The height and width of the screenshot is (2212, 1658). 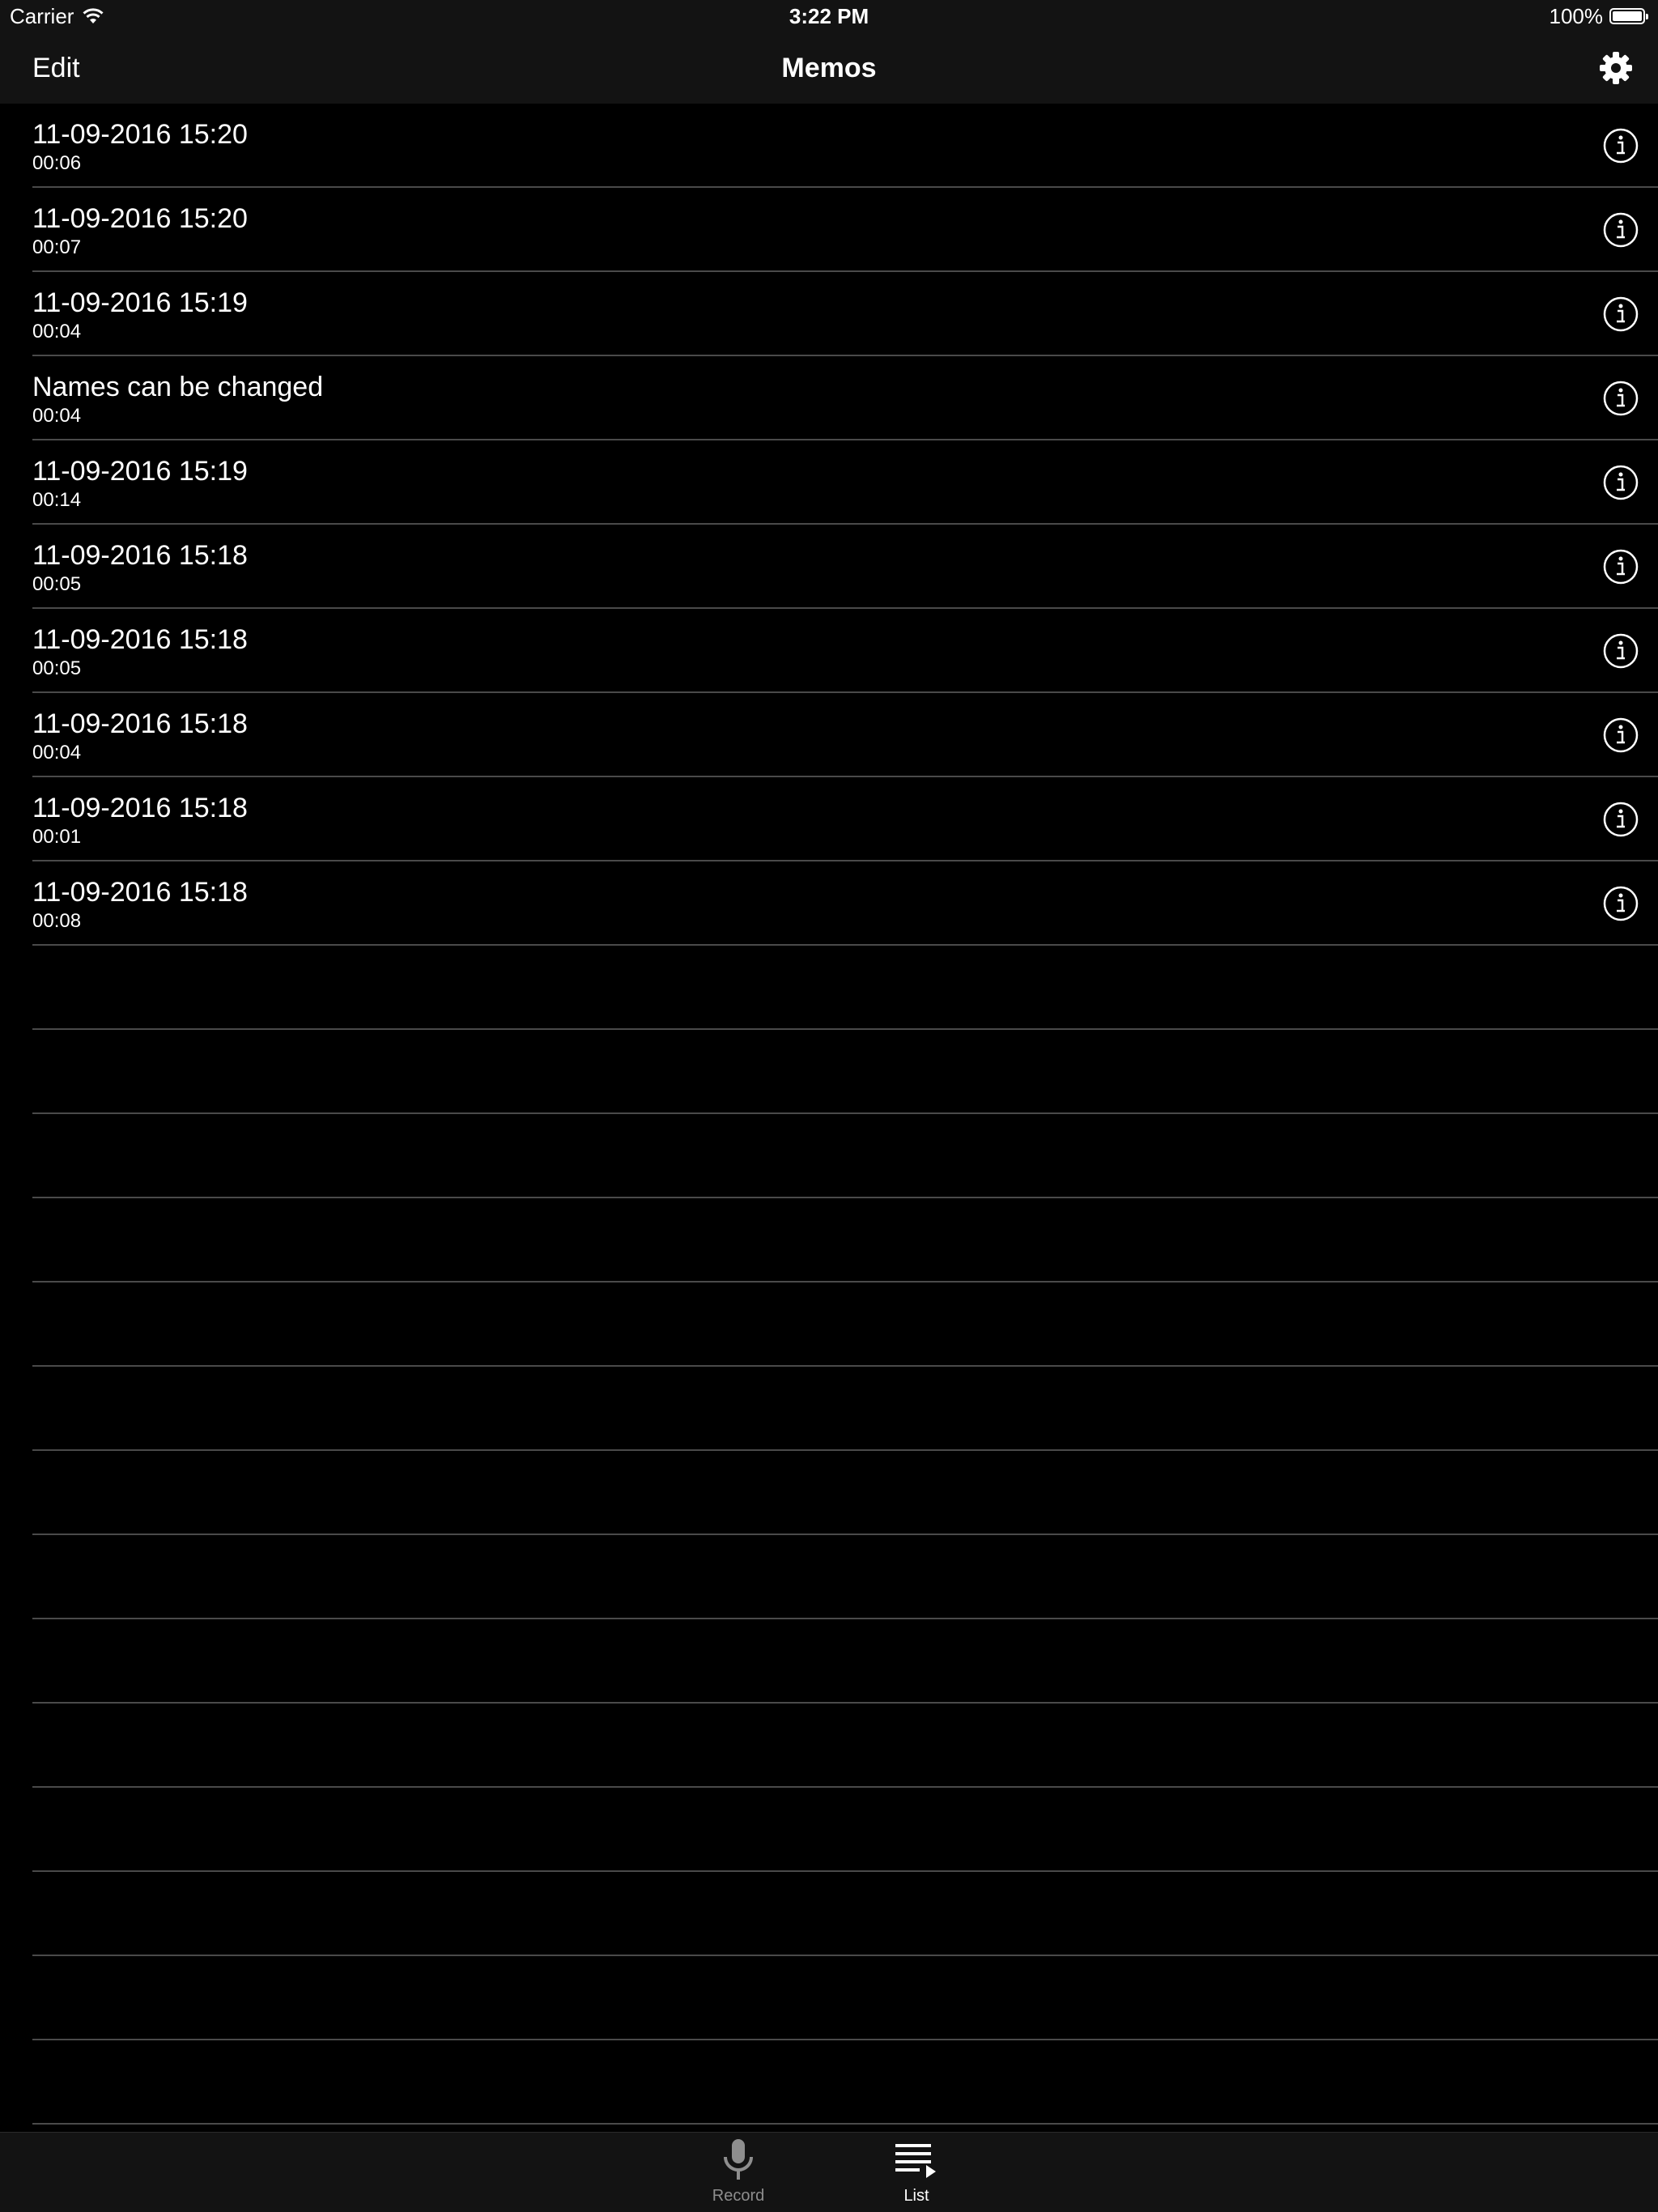 I want to click on tab-record: Record, so click(x=738, y=2174).